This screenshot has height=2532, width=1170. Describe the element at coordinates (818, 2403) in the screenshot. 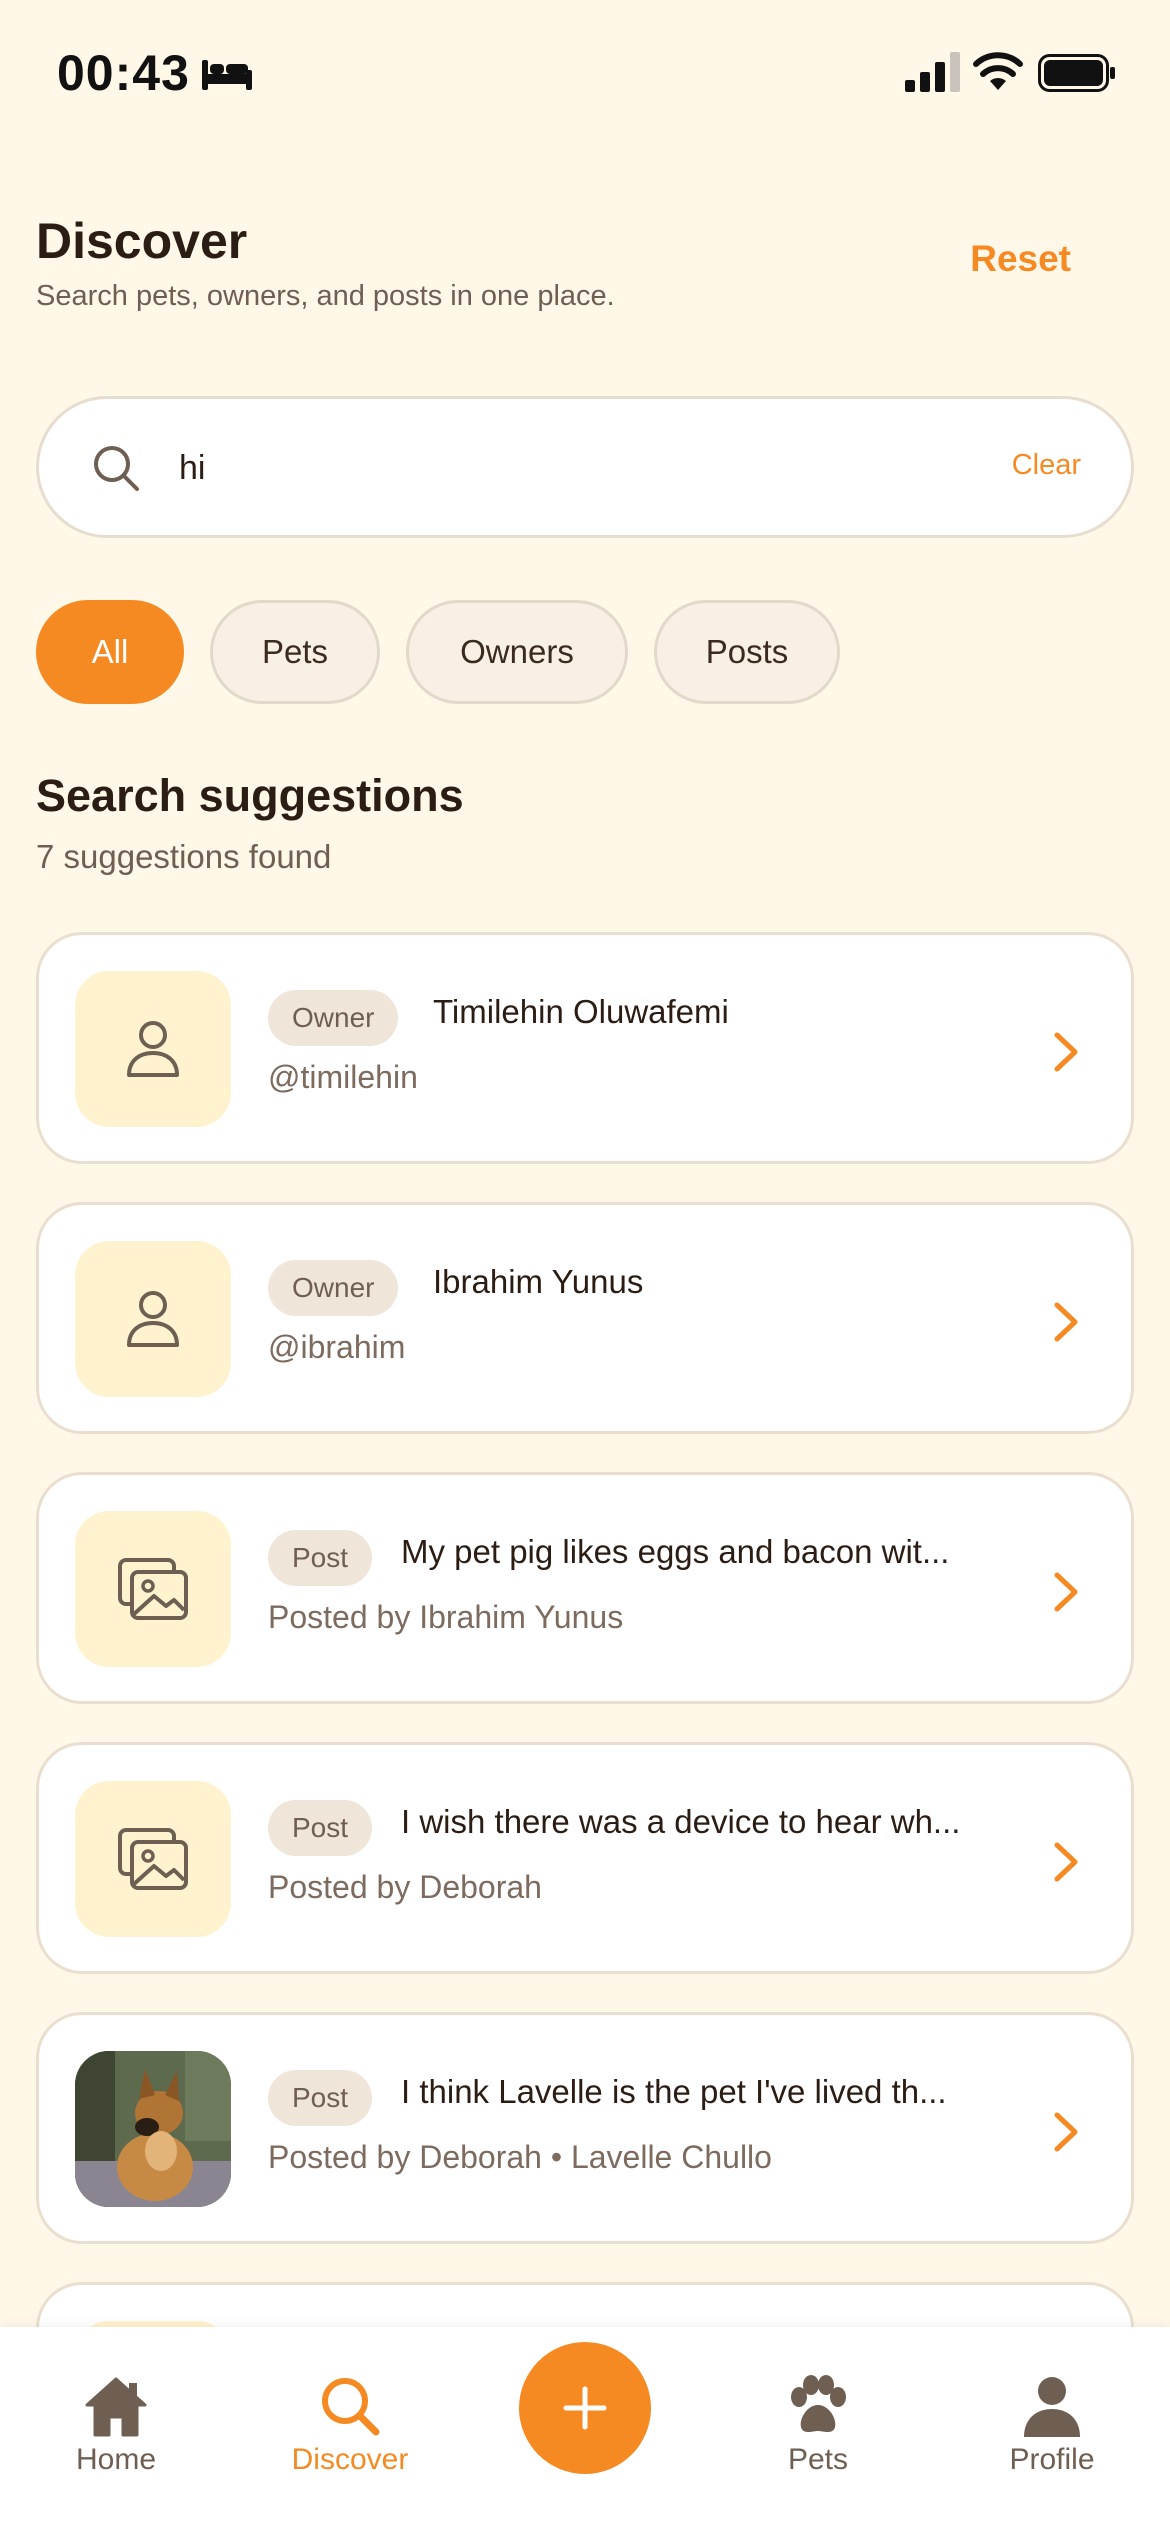

I see `paw-icon` at that location.